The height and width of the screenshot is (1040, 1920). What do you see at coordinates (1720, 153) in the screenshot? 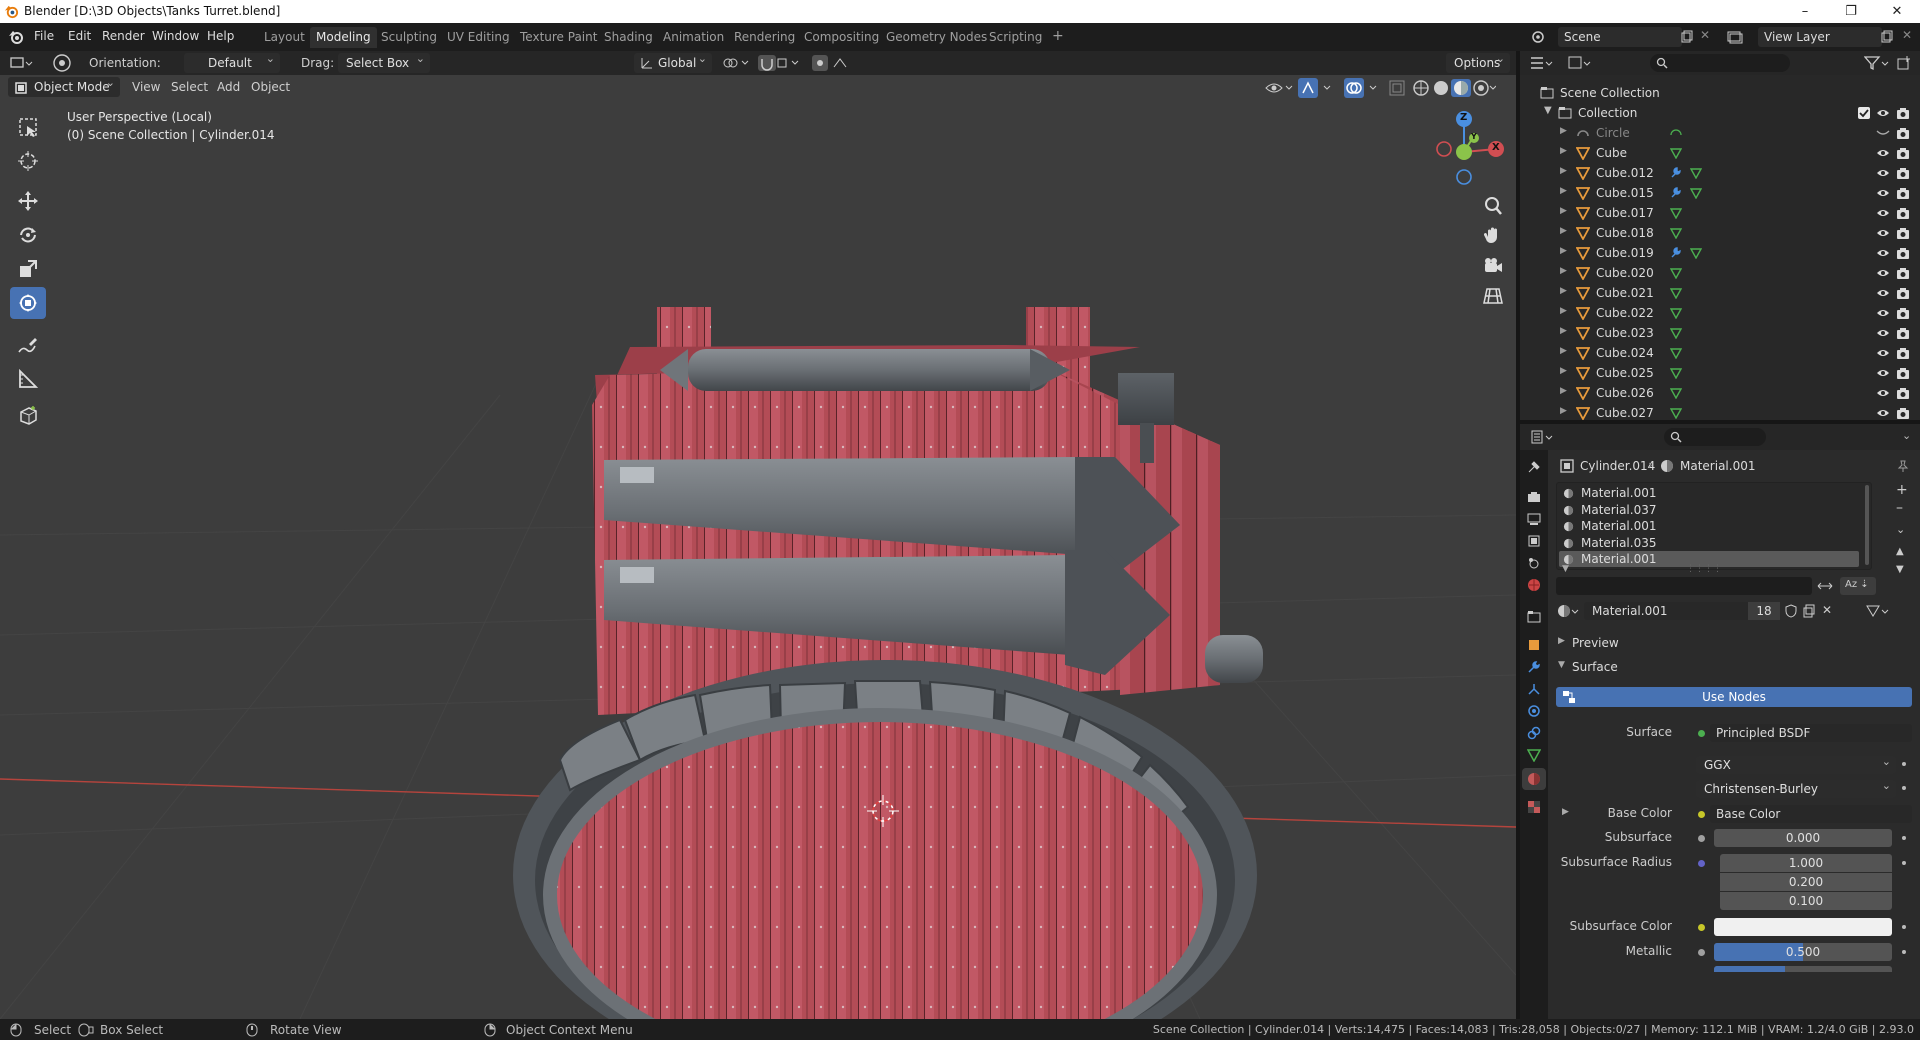
I see `outliner-item: ▶ Cube` at bounding box center [1720, 153].